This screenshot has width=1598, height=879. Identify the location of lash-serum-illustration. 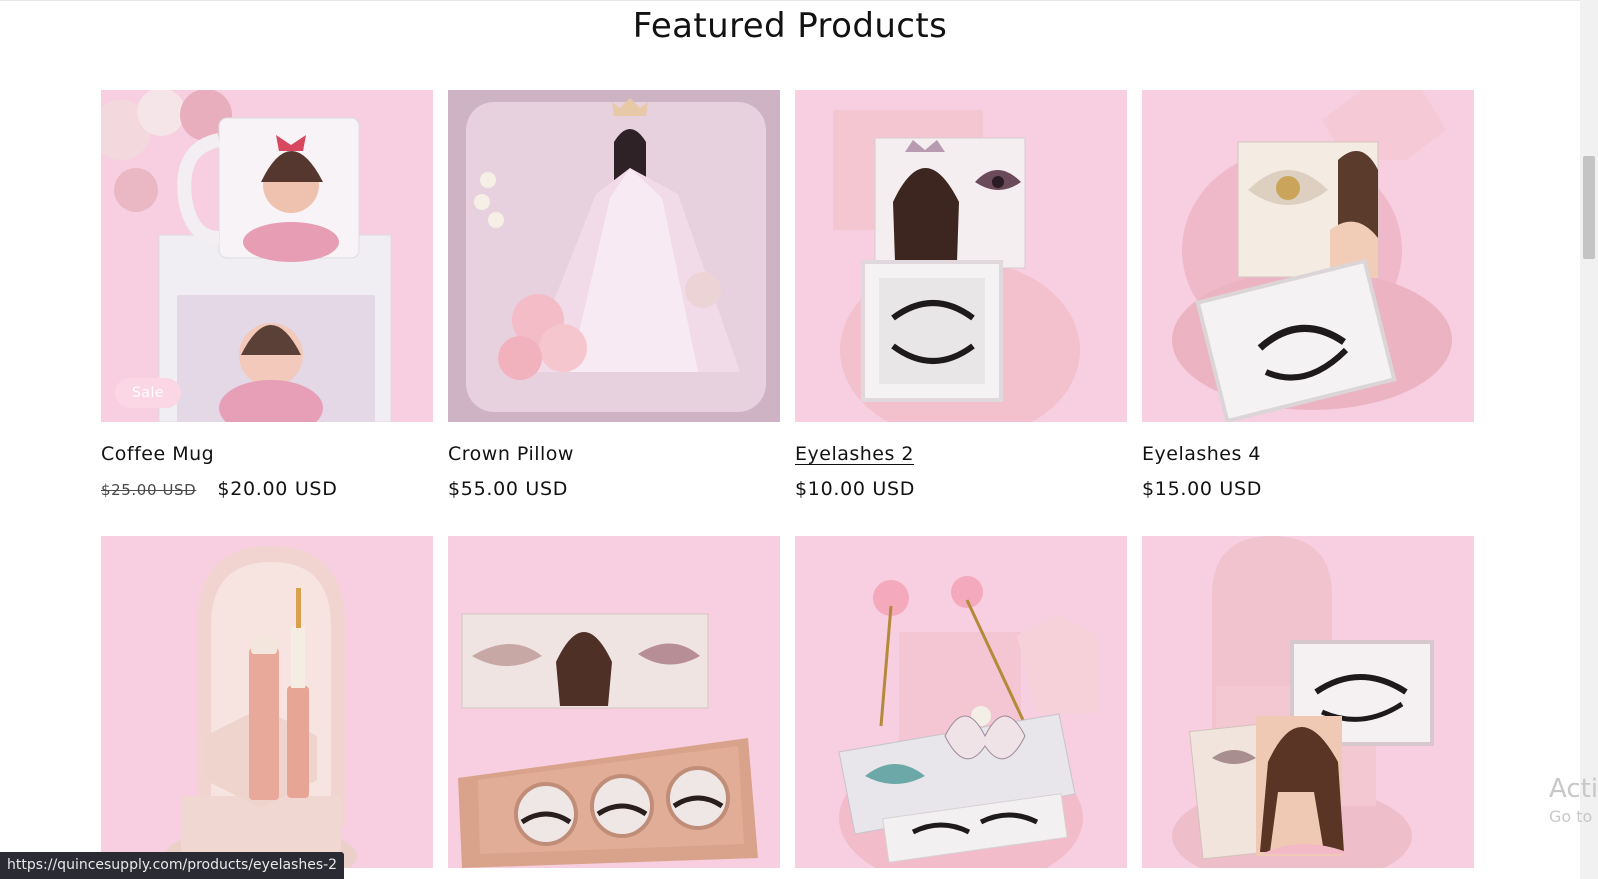
(267, 702).